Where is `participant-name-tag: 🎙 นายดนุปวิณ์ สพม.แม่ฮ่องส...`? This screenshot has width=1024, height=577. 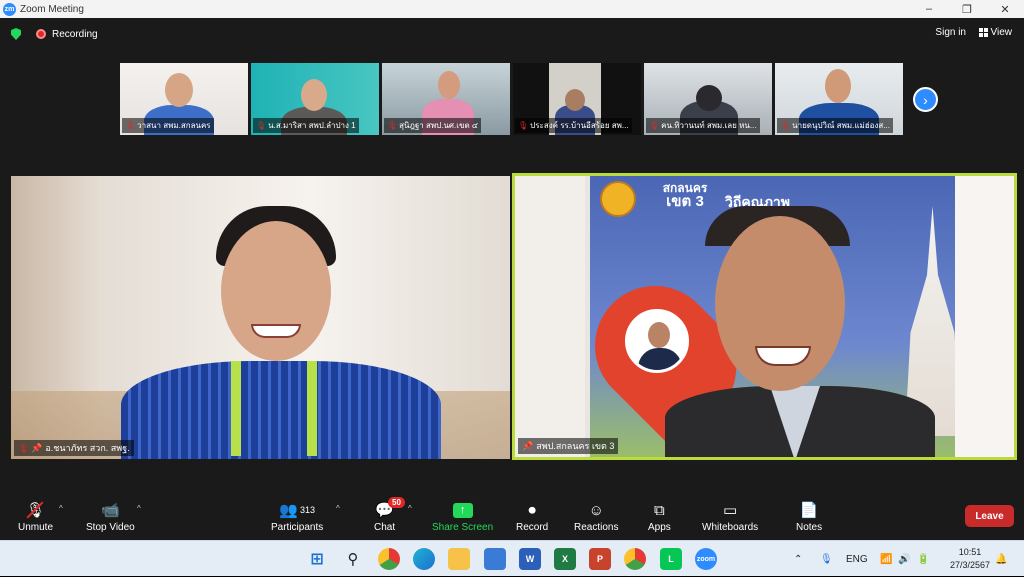
participant-name-tag: 🎙 นายดนุปวิณ์ สพม.แม่ฮ่องส... is located at coordinates (835, 125).